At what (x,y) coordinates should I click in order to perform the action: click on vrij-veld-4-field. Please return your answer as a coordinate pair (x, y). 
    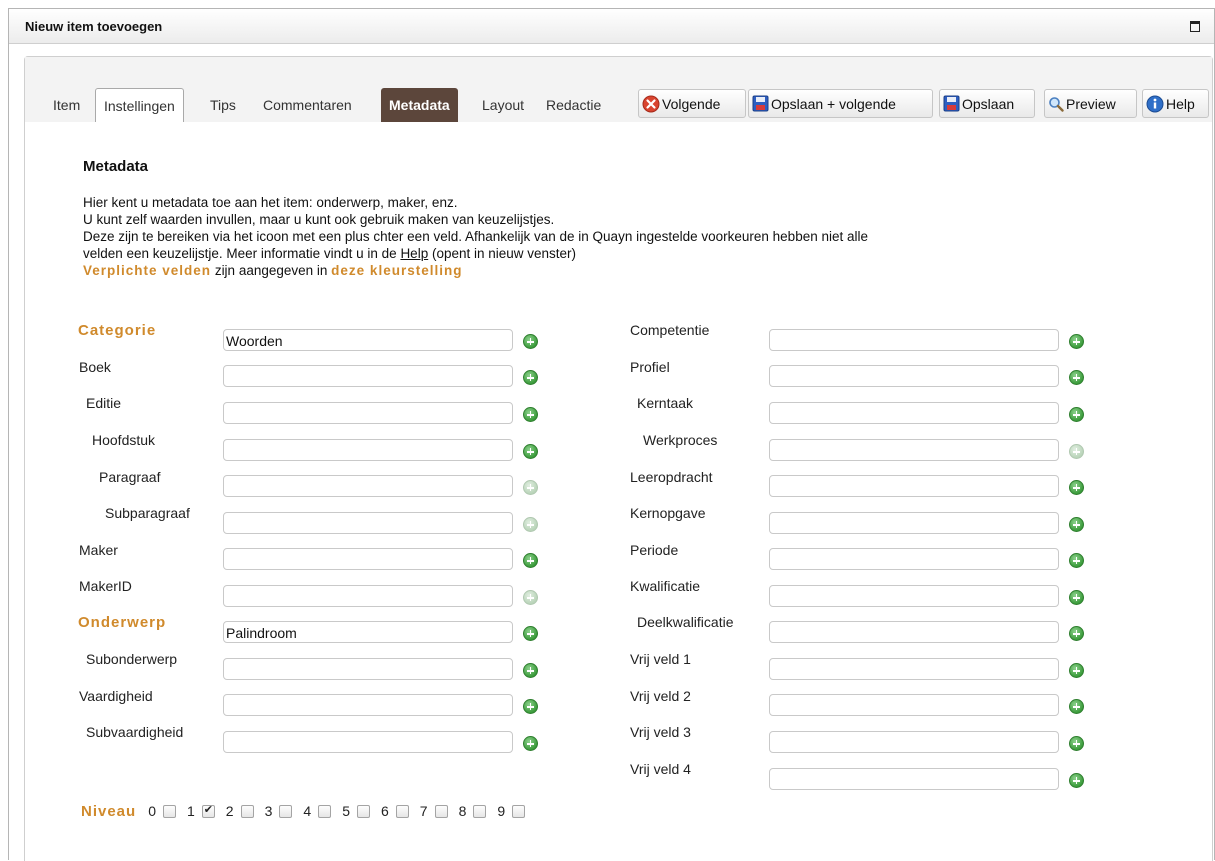
    Looking at the image, I should click on (914, 779).